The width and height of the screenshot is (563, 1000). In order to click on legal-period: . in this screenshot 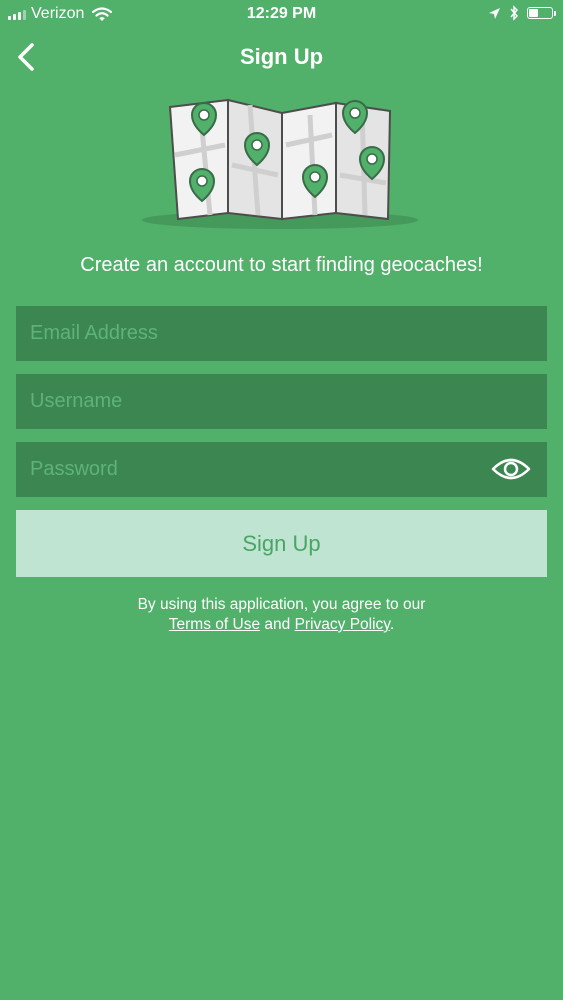, I will do `click(392, 624)`.